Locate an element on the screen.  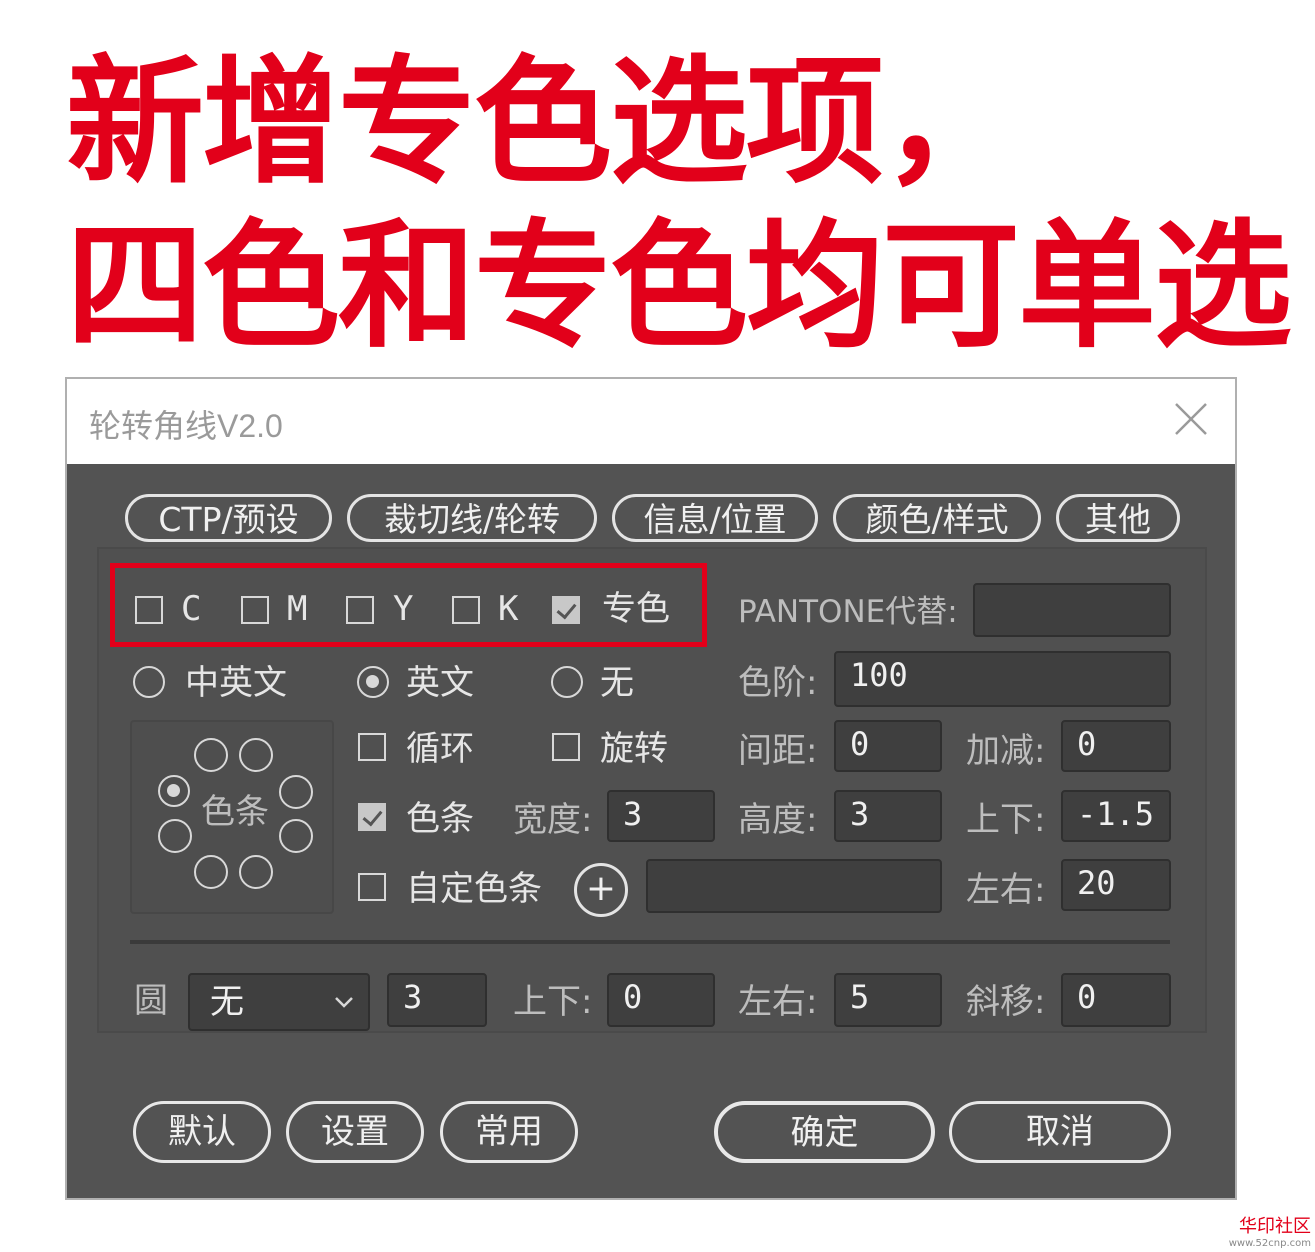
circle-type-value: 无 is located at coordinates (227, 1002).